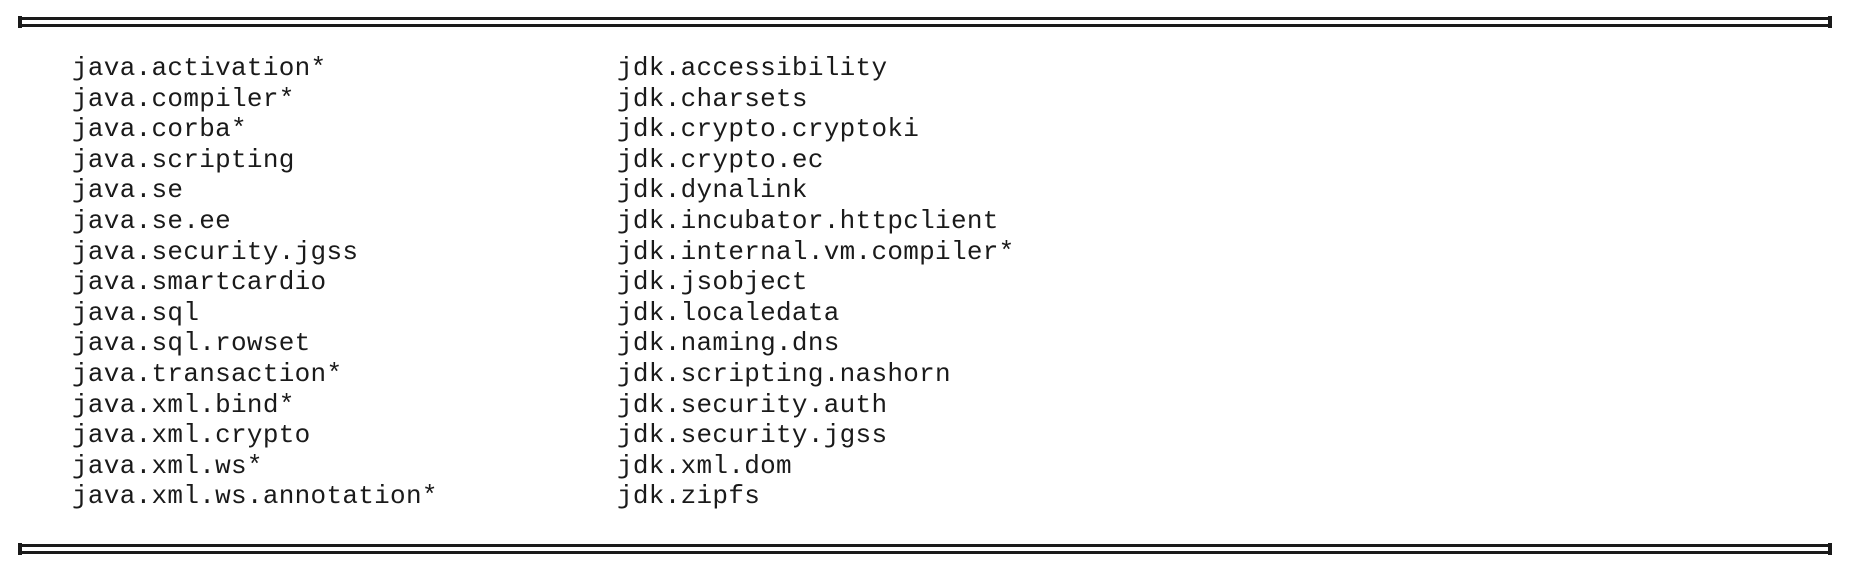 The width and height of the screenshot is (1850, 576). Describe the element at coordinates (207, 373) in the screenshot. I see `module-item: java.transaction*` at that location.